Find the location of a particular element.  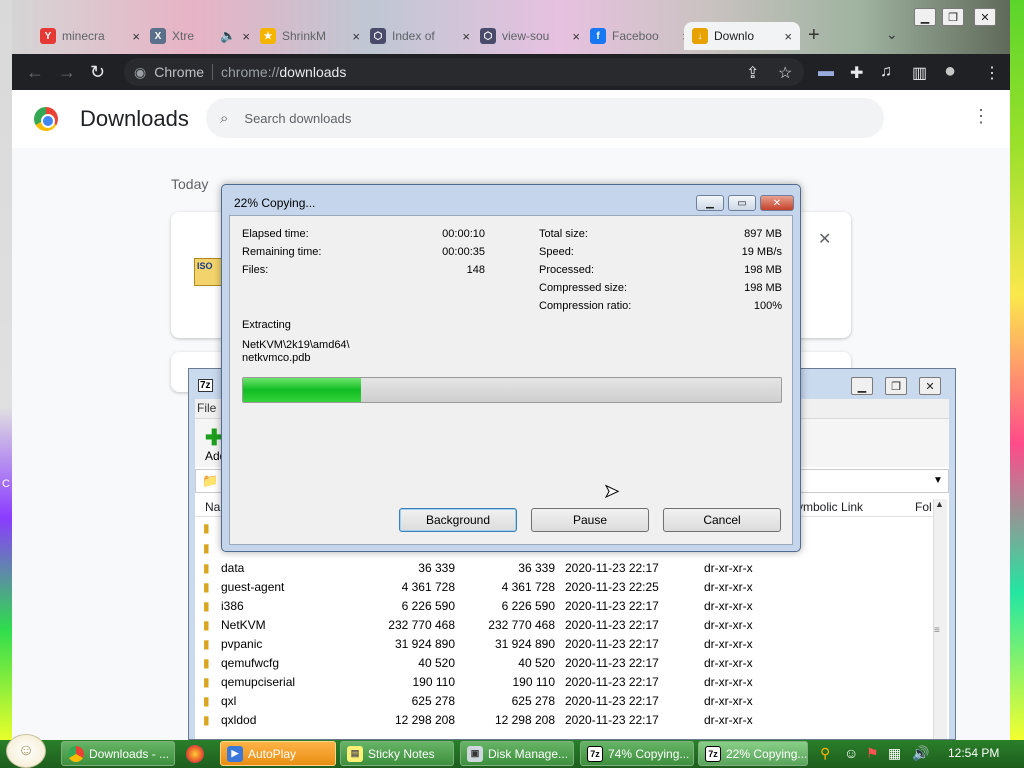

tab-minecraft: Y minecra × is located at coordinates (90, 36).